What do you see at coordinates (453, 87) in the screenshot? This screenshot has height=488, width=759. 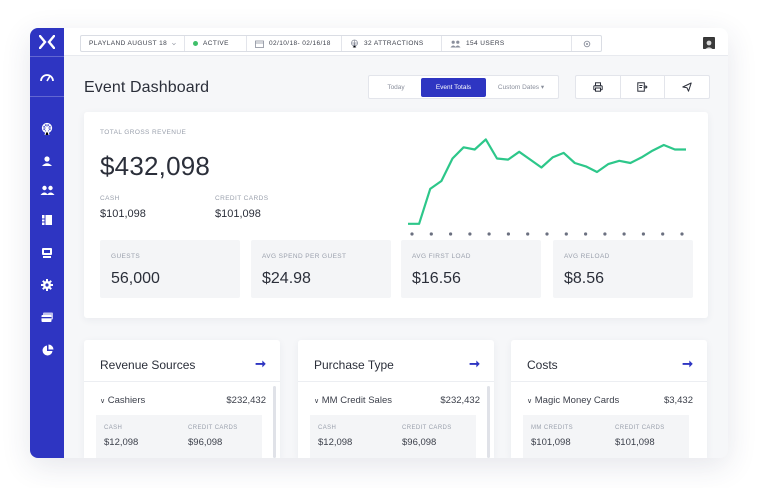 I see `tab-event-totals: Event Totals` at bounding box center [453, 87].